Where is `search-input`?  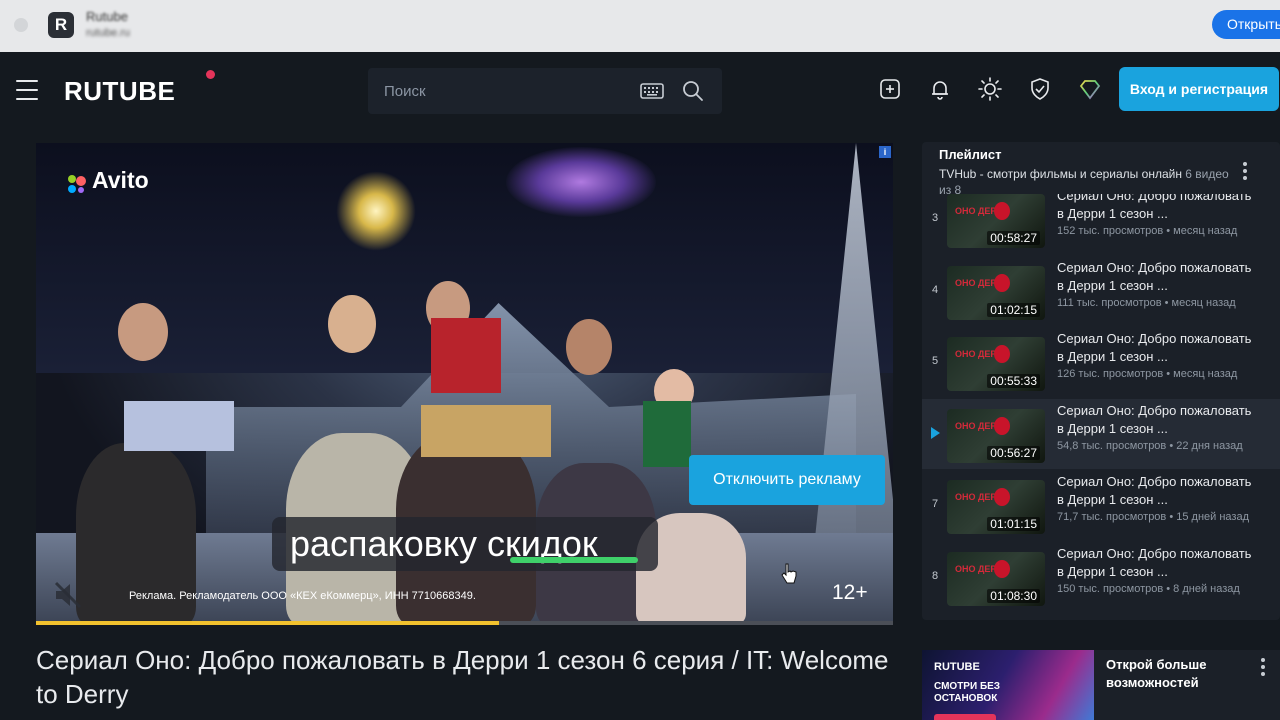 search-input is located at coordinates (504, 91).